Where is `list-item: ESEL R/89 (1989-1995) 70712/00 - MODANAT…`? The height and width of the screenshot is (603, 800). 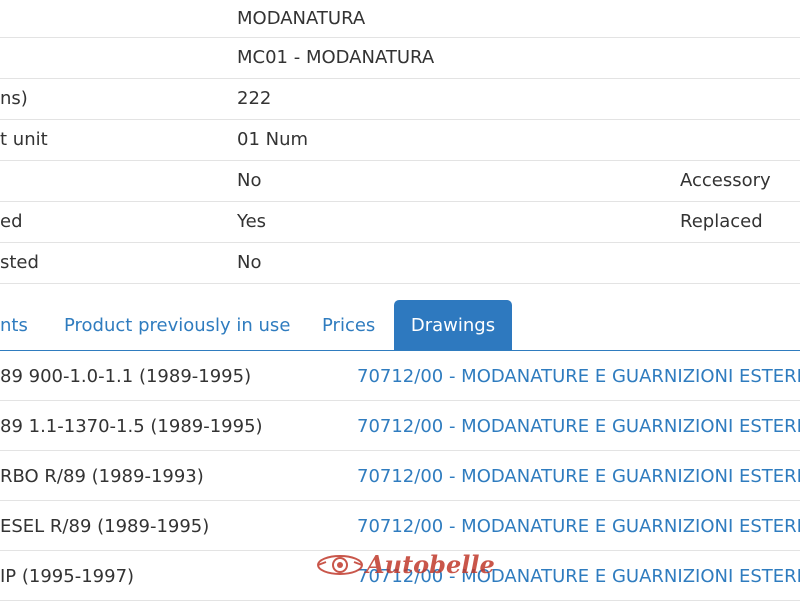
list-item: ESEL R/89 (1989-1995) 70712/00 - MODANAT… is located at coordinates (400, 526).